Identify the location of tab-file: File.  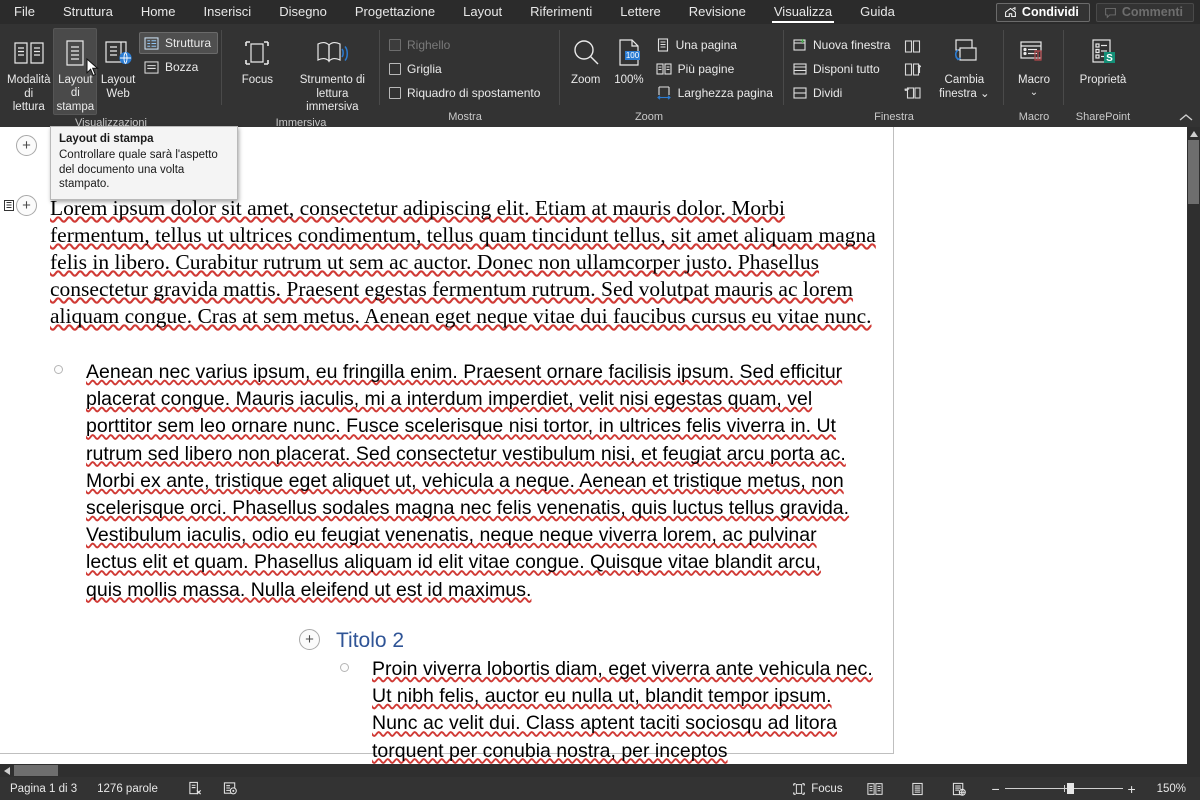
(24, 12).